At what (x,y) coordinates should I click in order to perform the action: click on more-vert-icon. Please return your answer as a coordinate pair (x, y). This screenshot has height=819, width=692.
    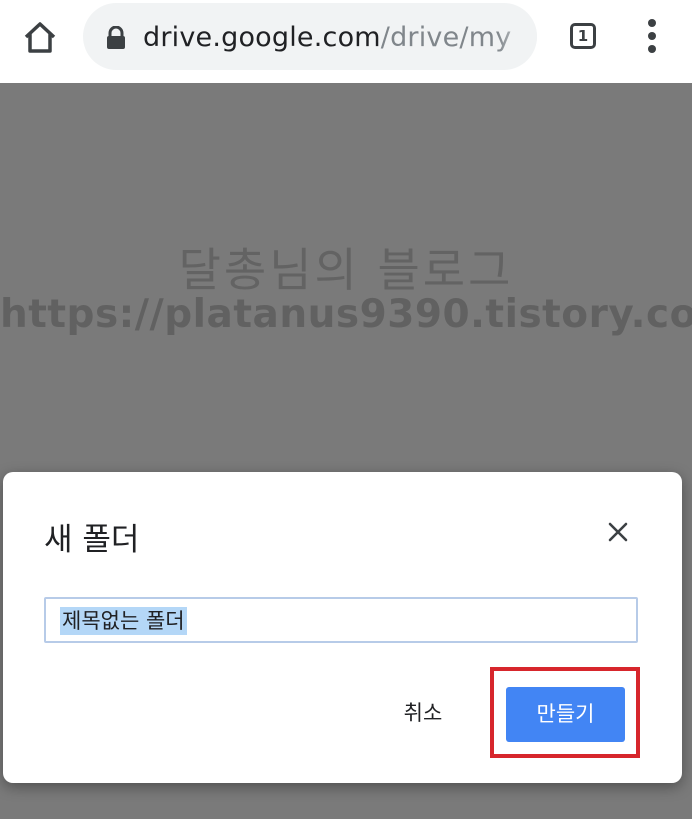
    Looking at the image, I should click on (653, 37).